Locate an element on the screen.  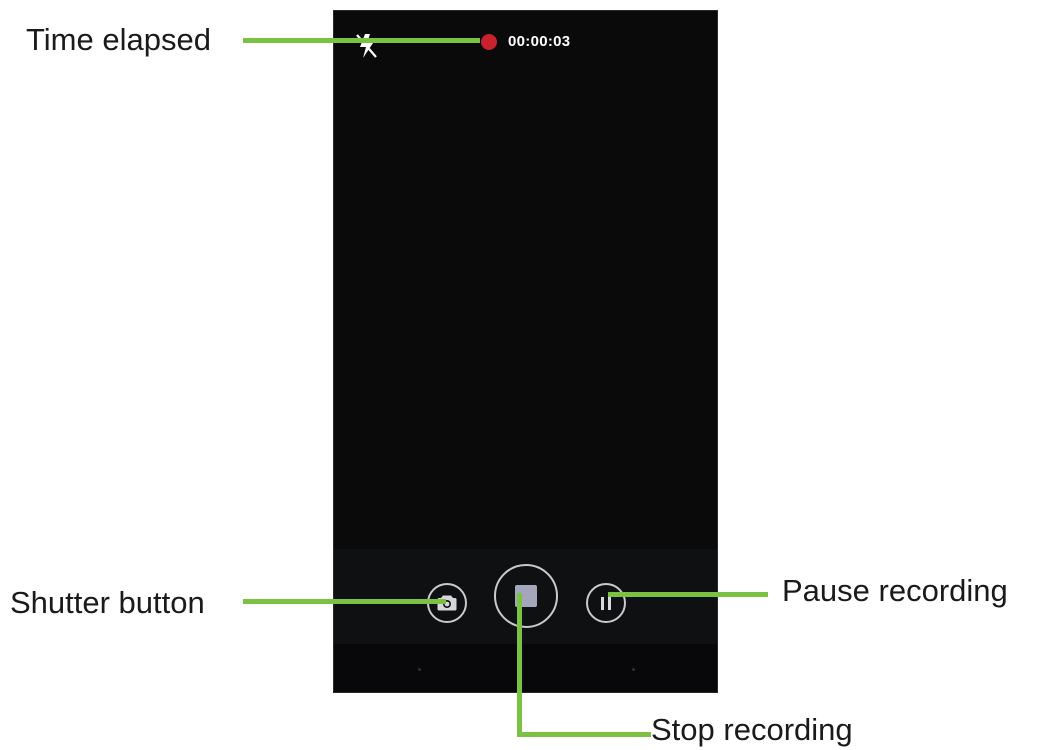
pause-bar-right is located at coordinates (609, 603).